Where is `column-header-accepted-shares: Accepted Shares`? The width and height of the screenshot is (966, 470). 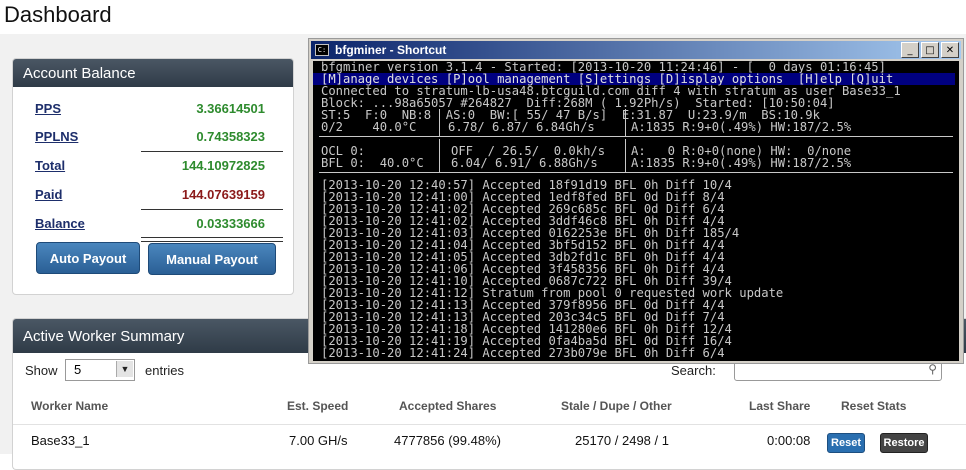 column-header-accepted-shares: Accepted Shares is located at coordinates (447, 406).